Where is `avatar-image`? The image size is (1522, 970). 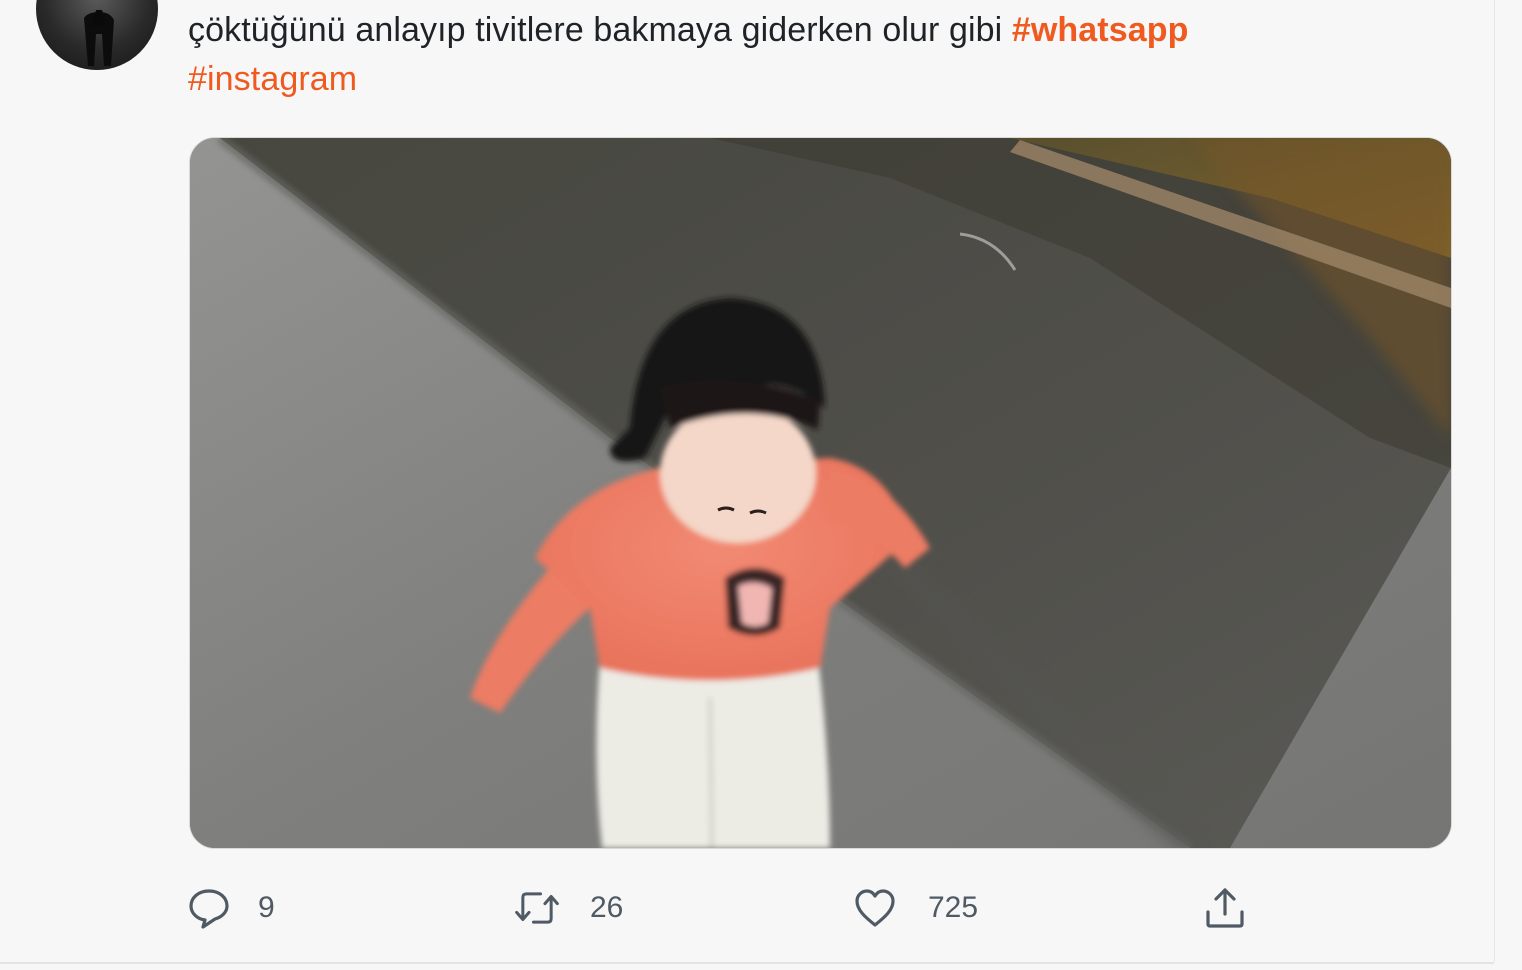 avatar-image is located at coordinates (99, 38).